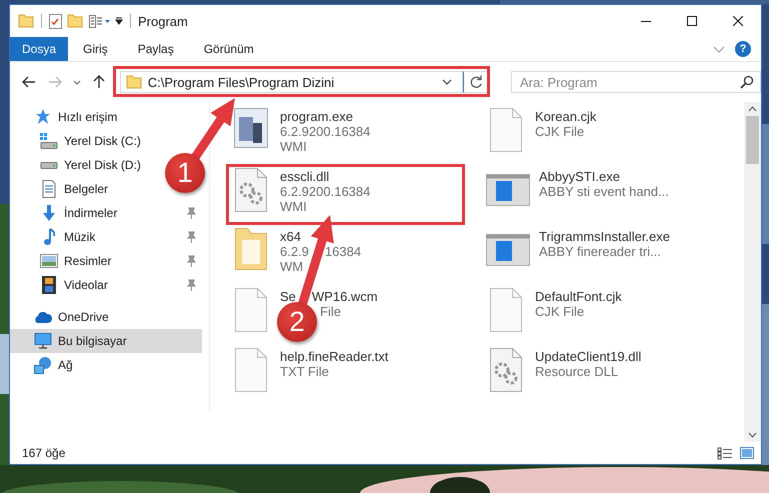 This screenshot has height=493, width=769. Describe the element at coordinates (288, 296) in the screenshot. I see `file-name: Se` at that location.